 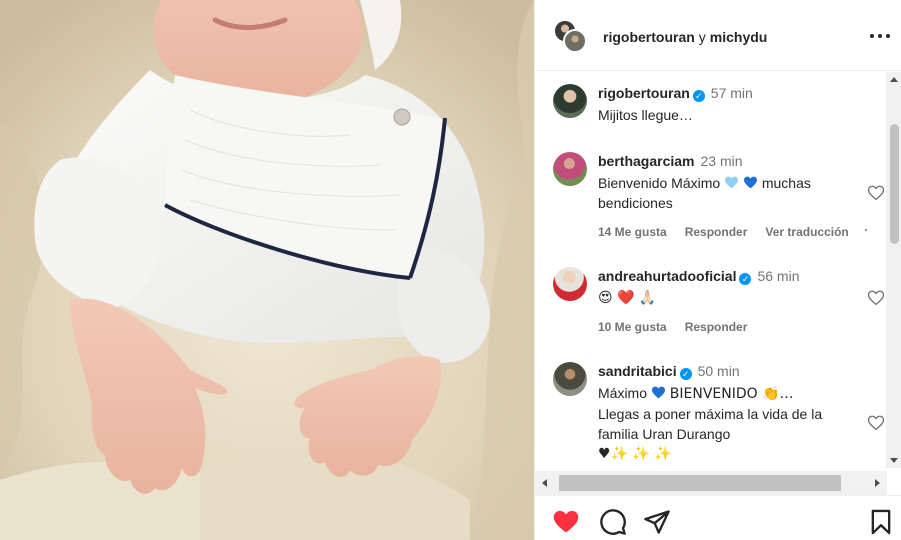 I want to click on light-blue-heart-icon, so click(x=732, y=182).